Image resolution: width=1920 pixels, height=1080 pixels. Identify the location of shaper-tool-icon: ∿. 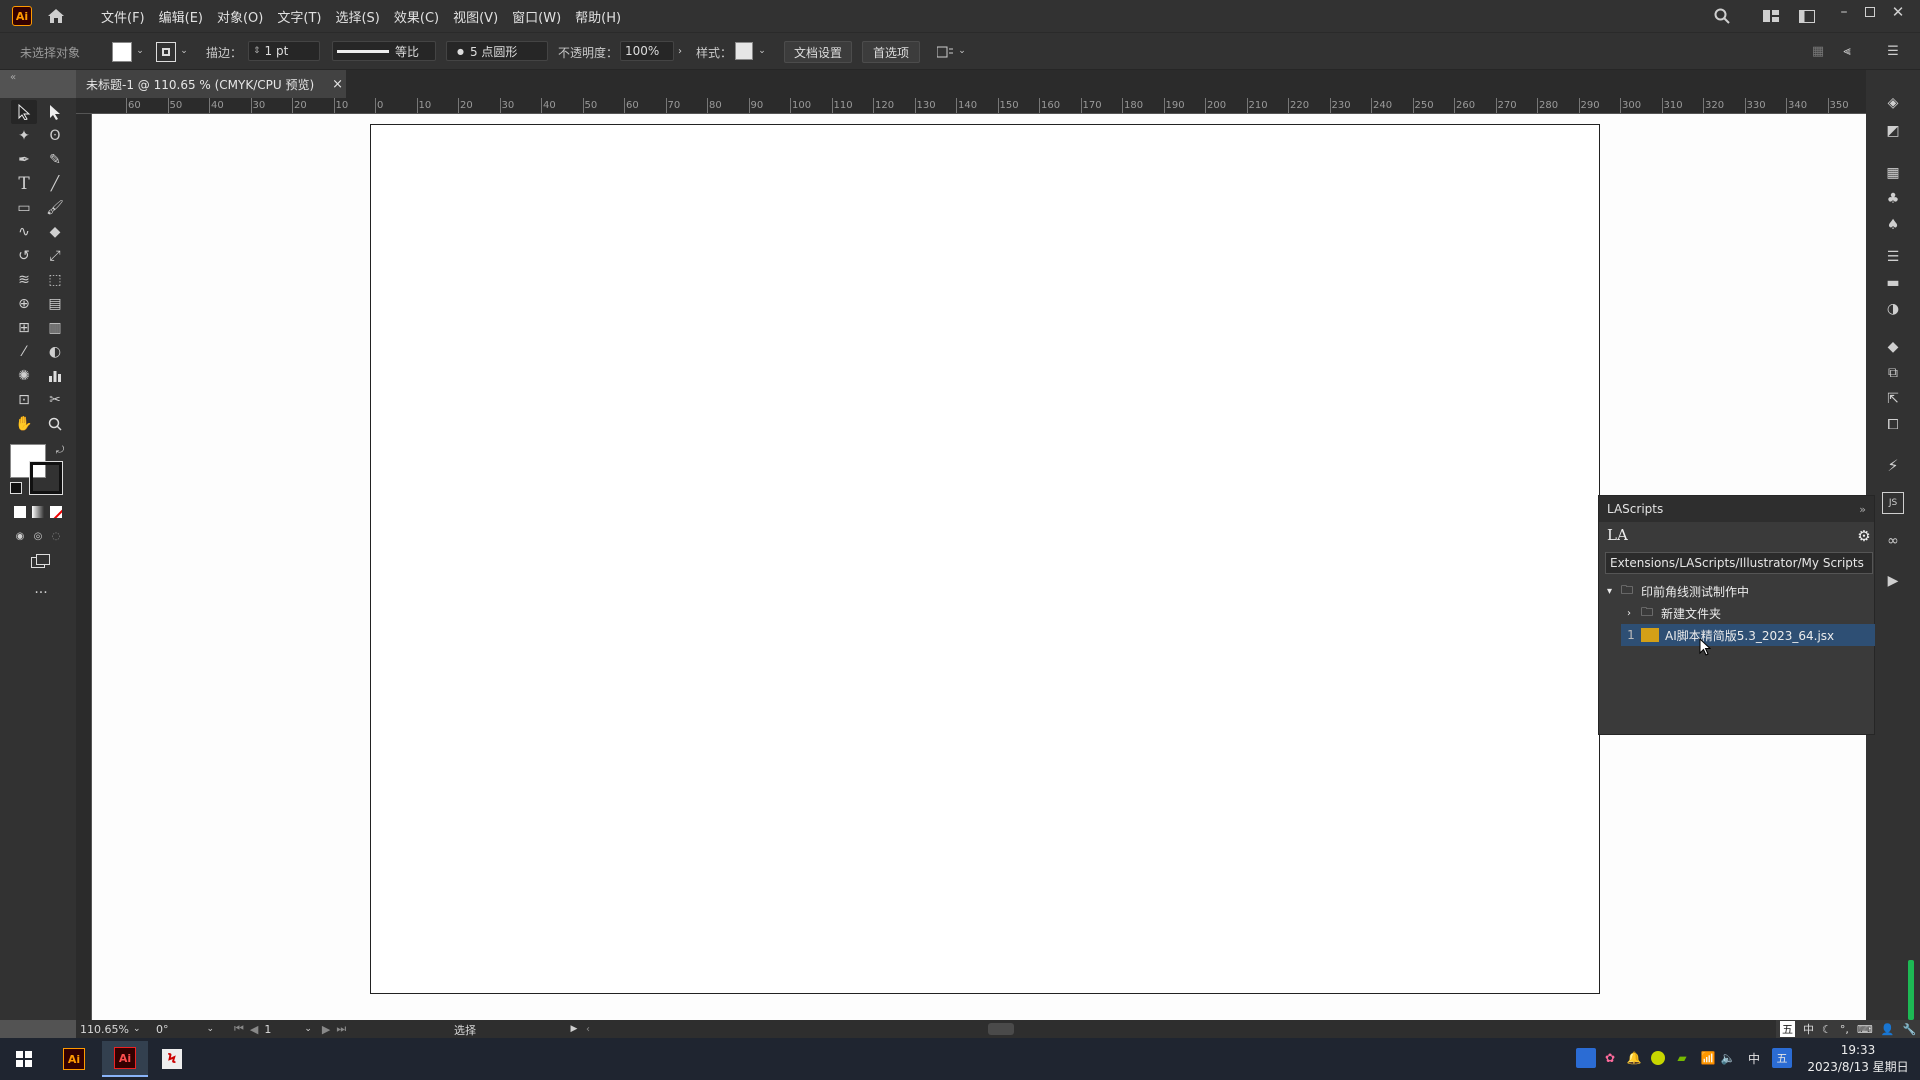
(24, 232).